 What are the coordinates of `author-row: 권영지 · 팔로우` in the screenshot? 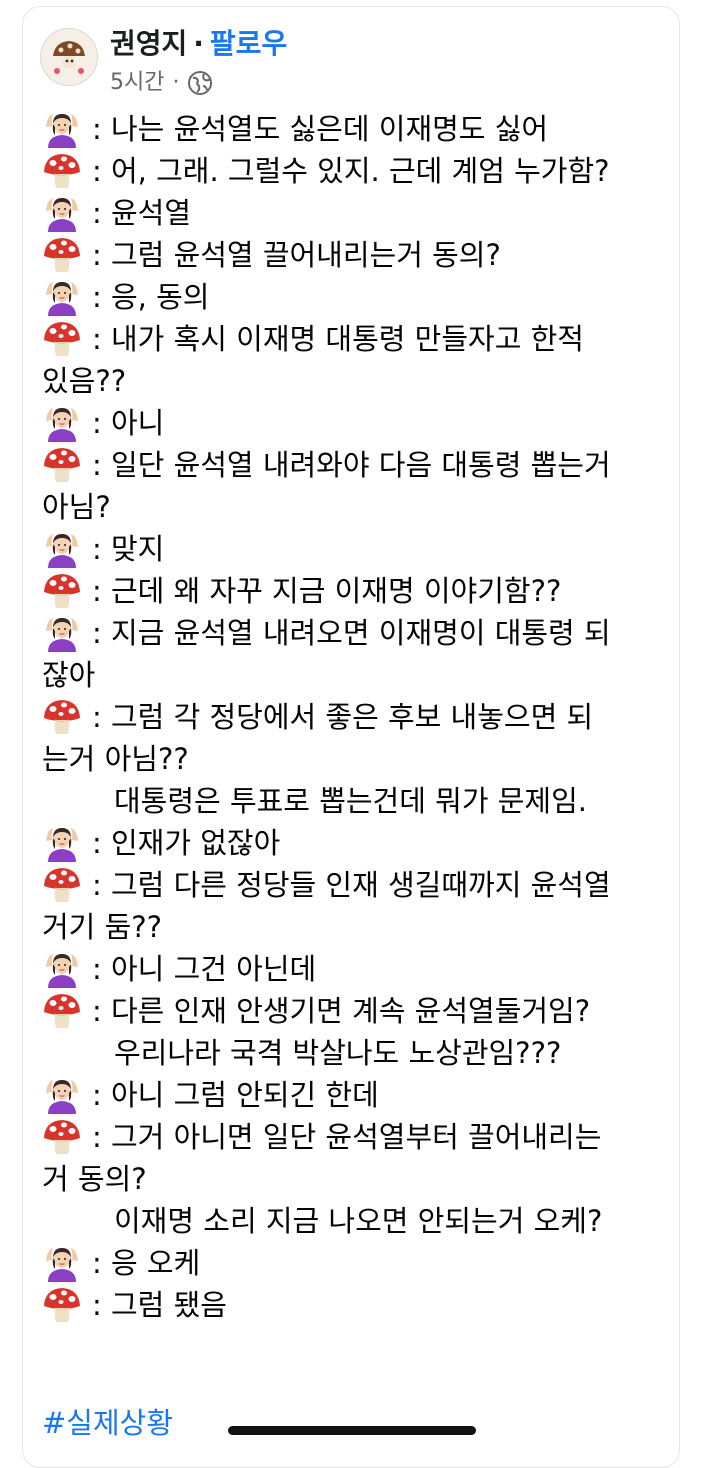 It's located at (198, 44).